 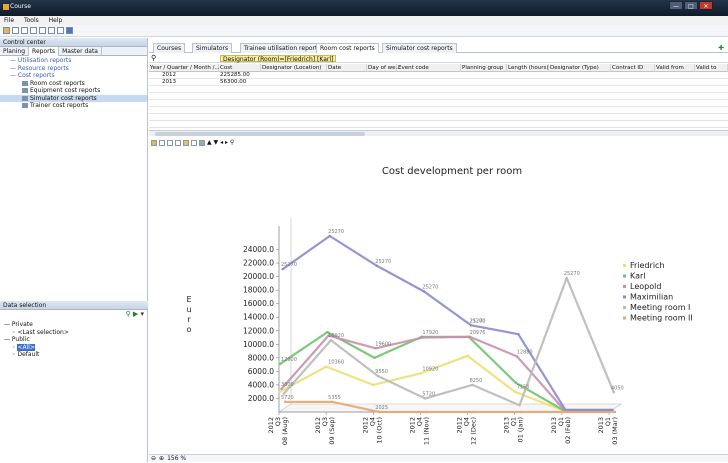 What do you see at coordinates (22, 324) in the screenshot?
I see `ds-label: Private` at bounding box center [22, 324].